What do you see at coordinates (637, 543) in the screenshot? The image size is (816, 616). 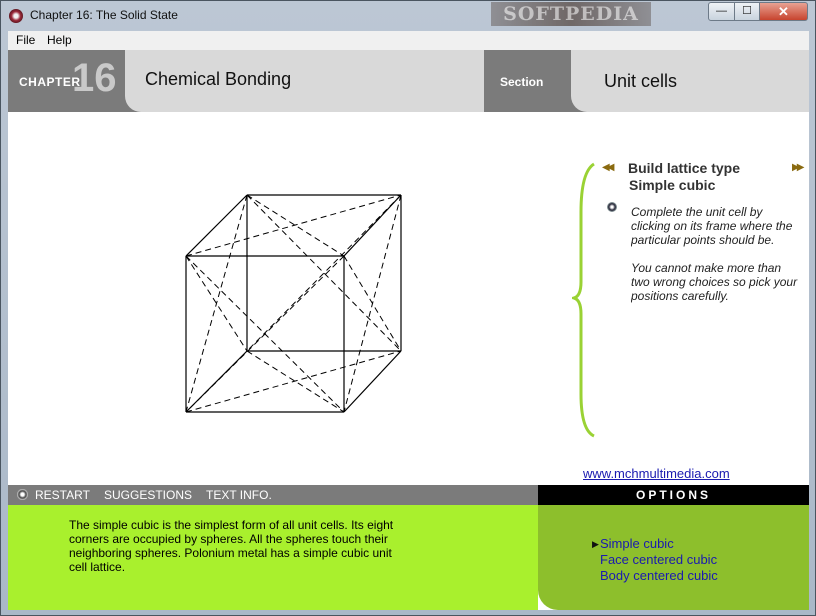 I see `option-simple-cubic: Simple cubic` at bounding box center [637, 543].